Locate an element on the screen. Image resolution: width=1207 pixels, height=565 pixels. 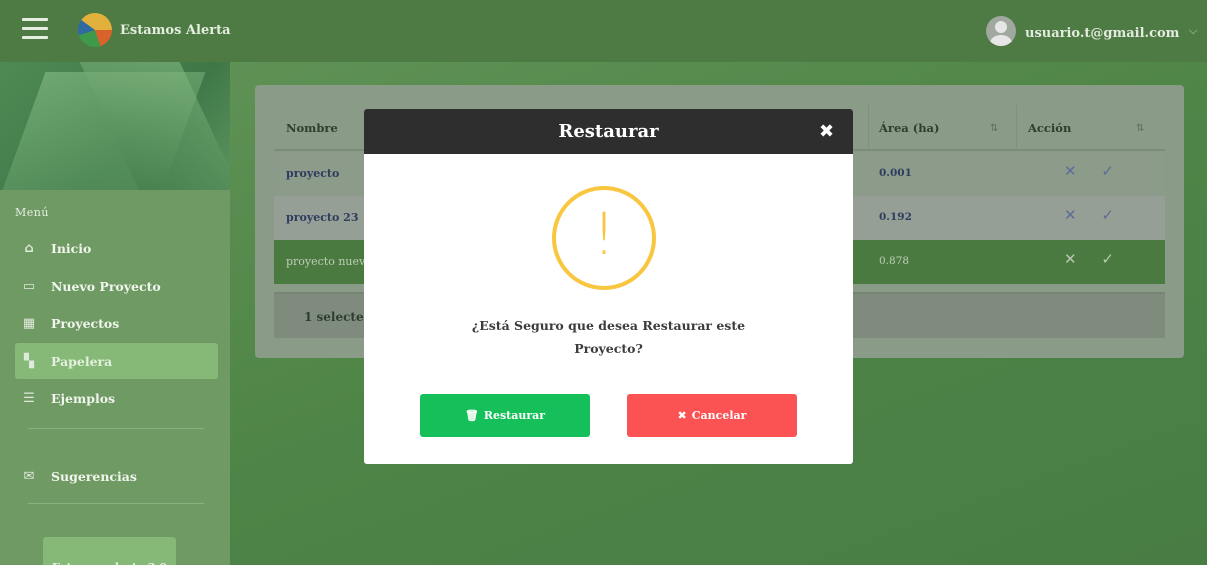
trash-icon: 🗑 is located at coordinates (471, 415).